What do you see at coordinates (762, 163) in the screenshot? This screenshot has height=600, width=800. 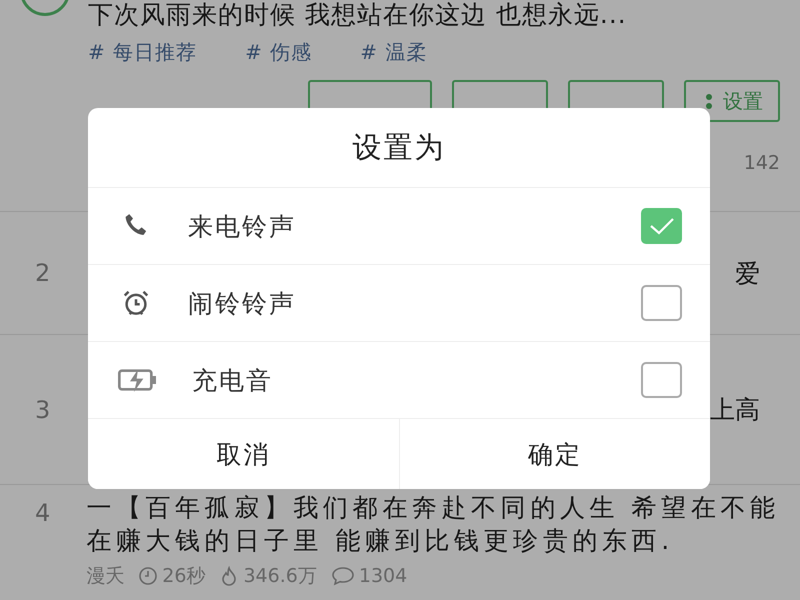 I see `comment-count: 142` at bounding box center [762, 163].